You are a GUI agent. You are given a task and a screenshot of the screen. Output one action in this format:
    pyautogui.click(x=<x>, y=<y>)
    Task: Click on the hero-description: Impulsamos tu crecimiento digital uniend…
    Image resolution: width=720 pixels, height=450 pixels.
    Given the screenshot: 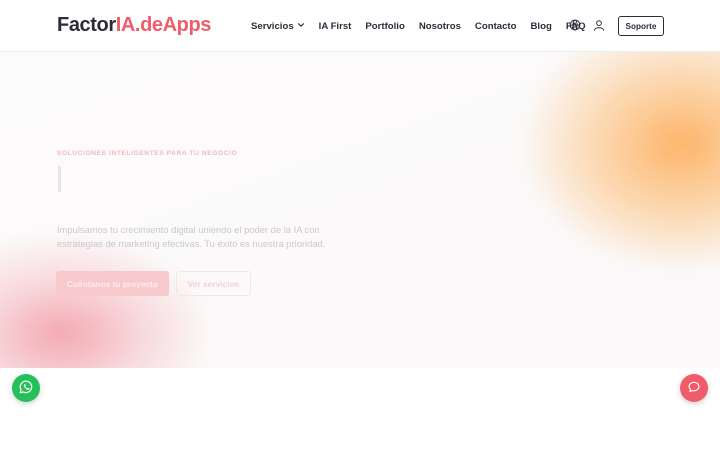 What is the action you would take?
    pyautogui.click(x=191, y=236)
    